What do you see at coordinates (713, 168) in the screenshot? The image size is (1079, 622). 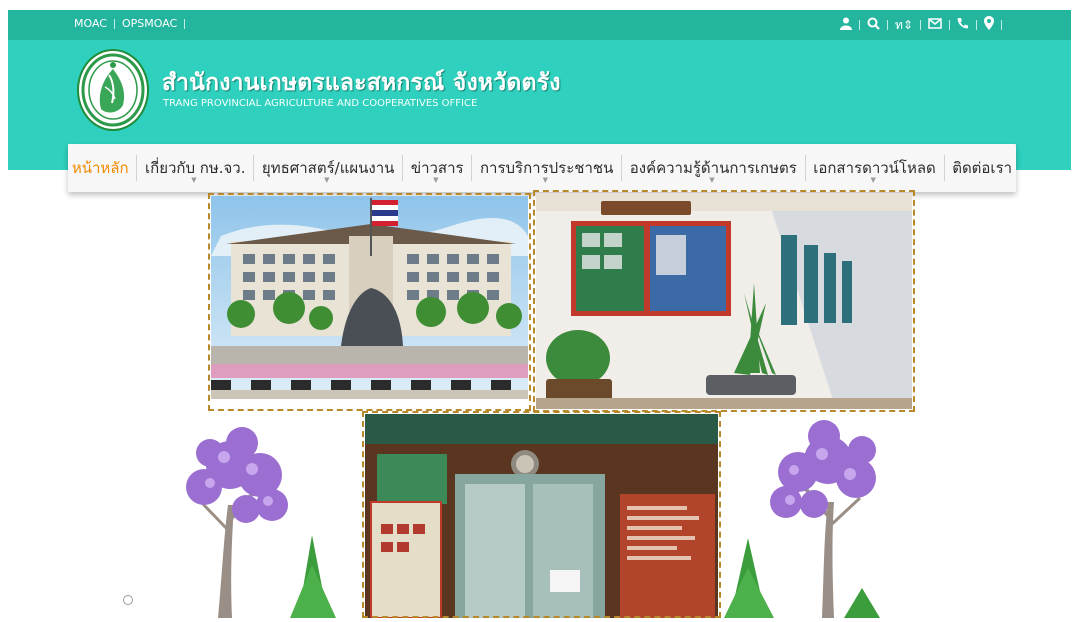 I see `nav-item-knowledge: องค์ความรู้ด้านการเกษตร ▼` at bounding box center [713, 168].